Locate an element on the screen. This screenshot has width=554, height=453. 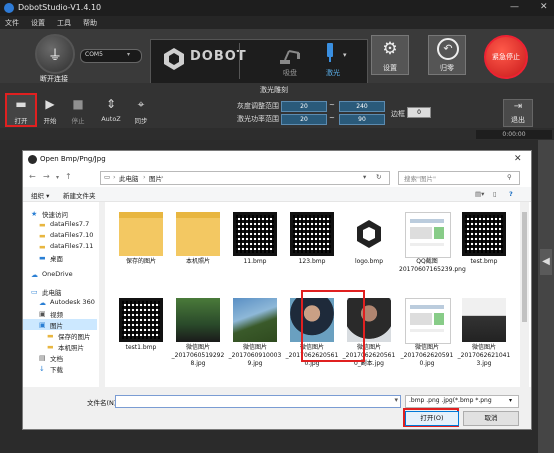
menu-help: 帮助 is located at coordinates (90, 23).